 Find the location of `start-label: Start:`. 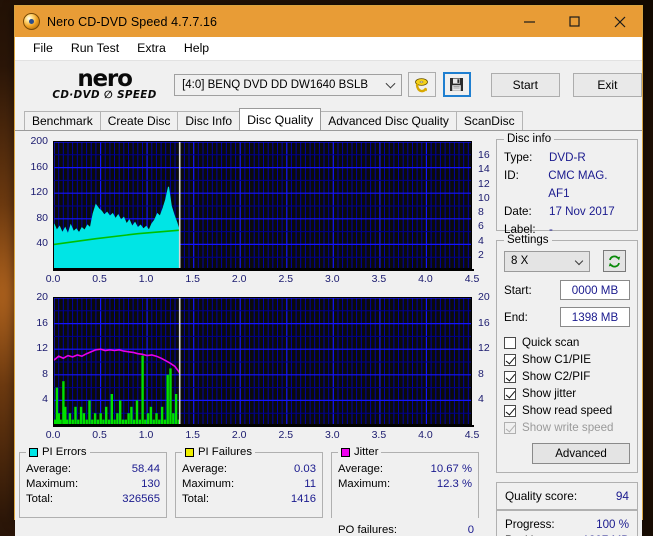

start-label: Start: is located at coordinates (518, 290).